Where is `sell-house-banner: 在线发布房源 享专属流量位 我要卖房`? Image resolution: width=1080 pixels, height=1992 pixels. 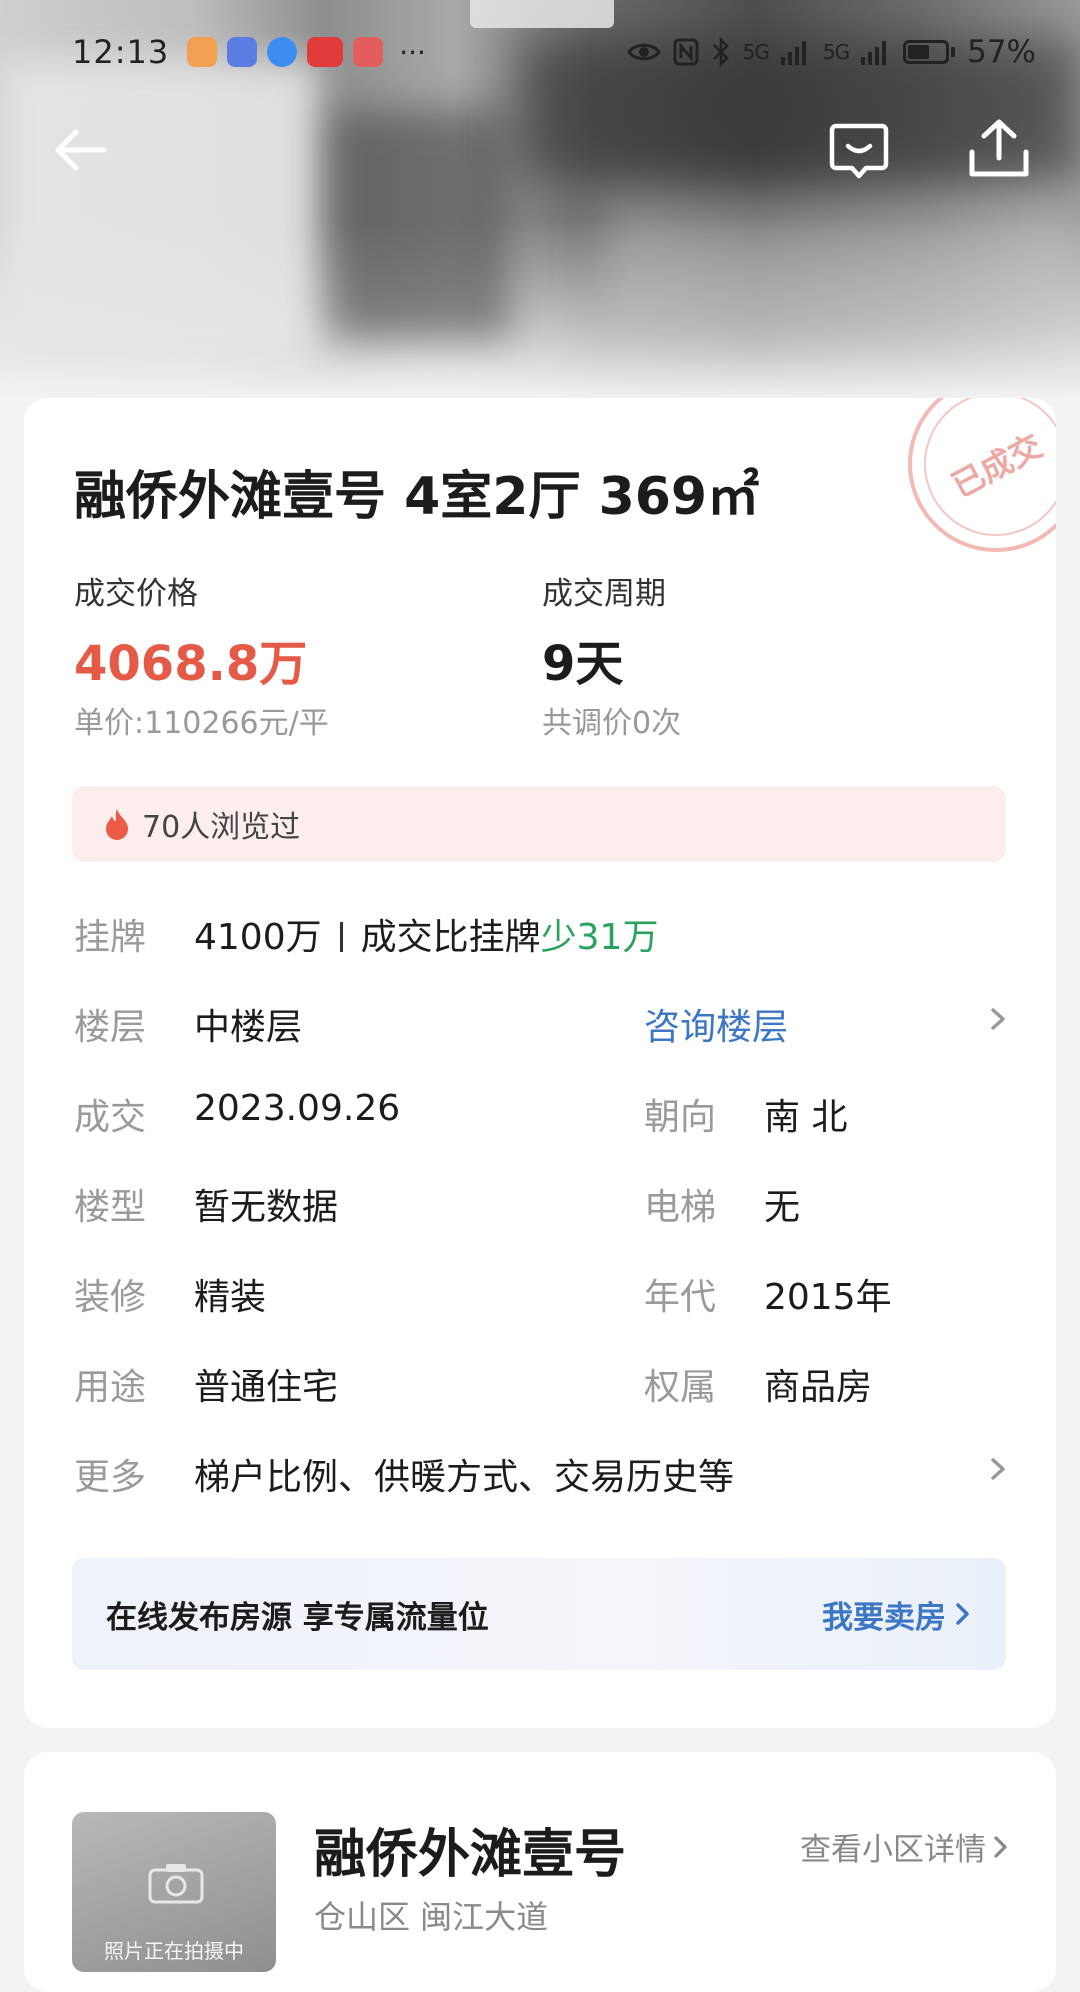
sell-house-banner: 在线发布房源 享专属流量位 我要卖房 is located at coordinates (539, 1614).